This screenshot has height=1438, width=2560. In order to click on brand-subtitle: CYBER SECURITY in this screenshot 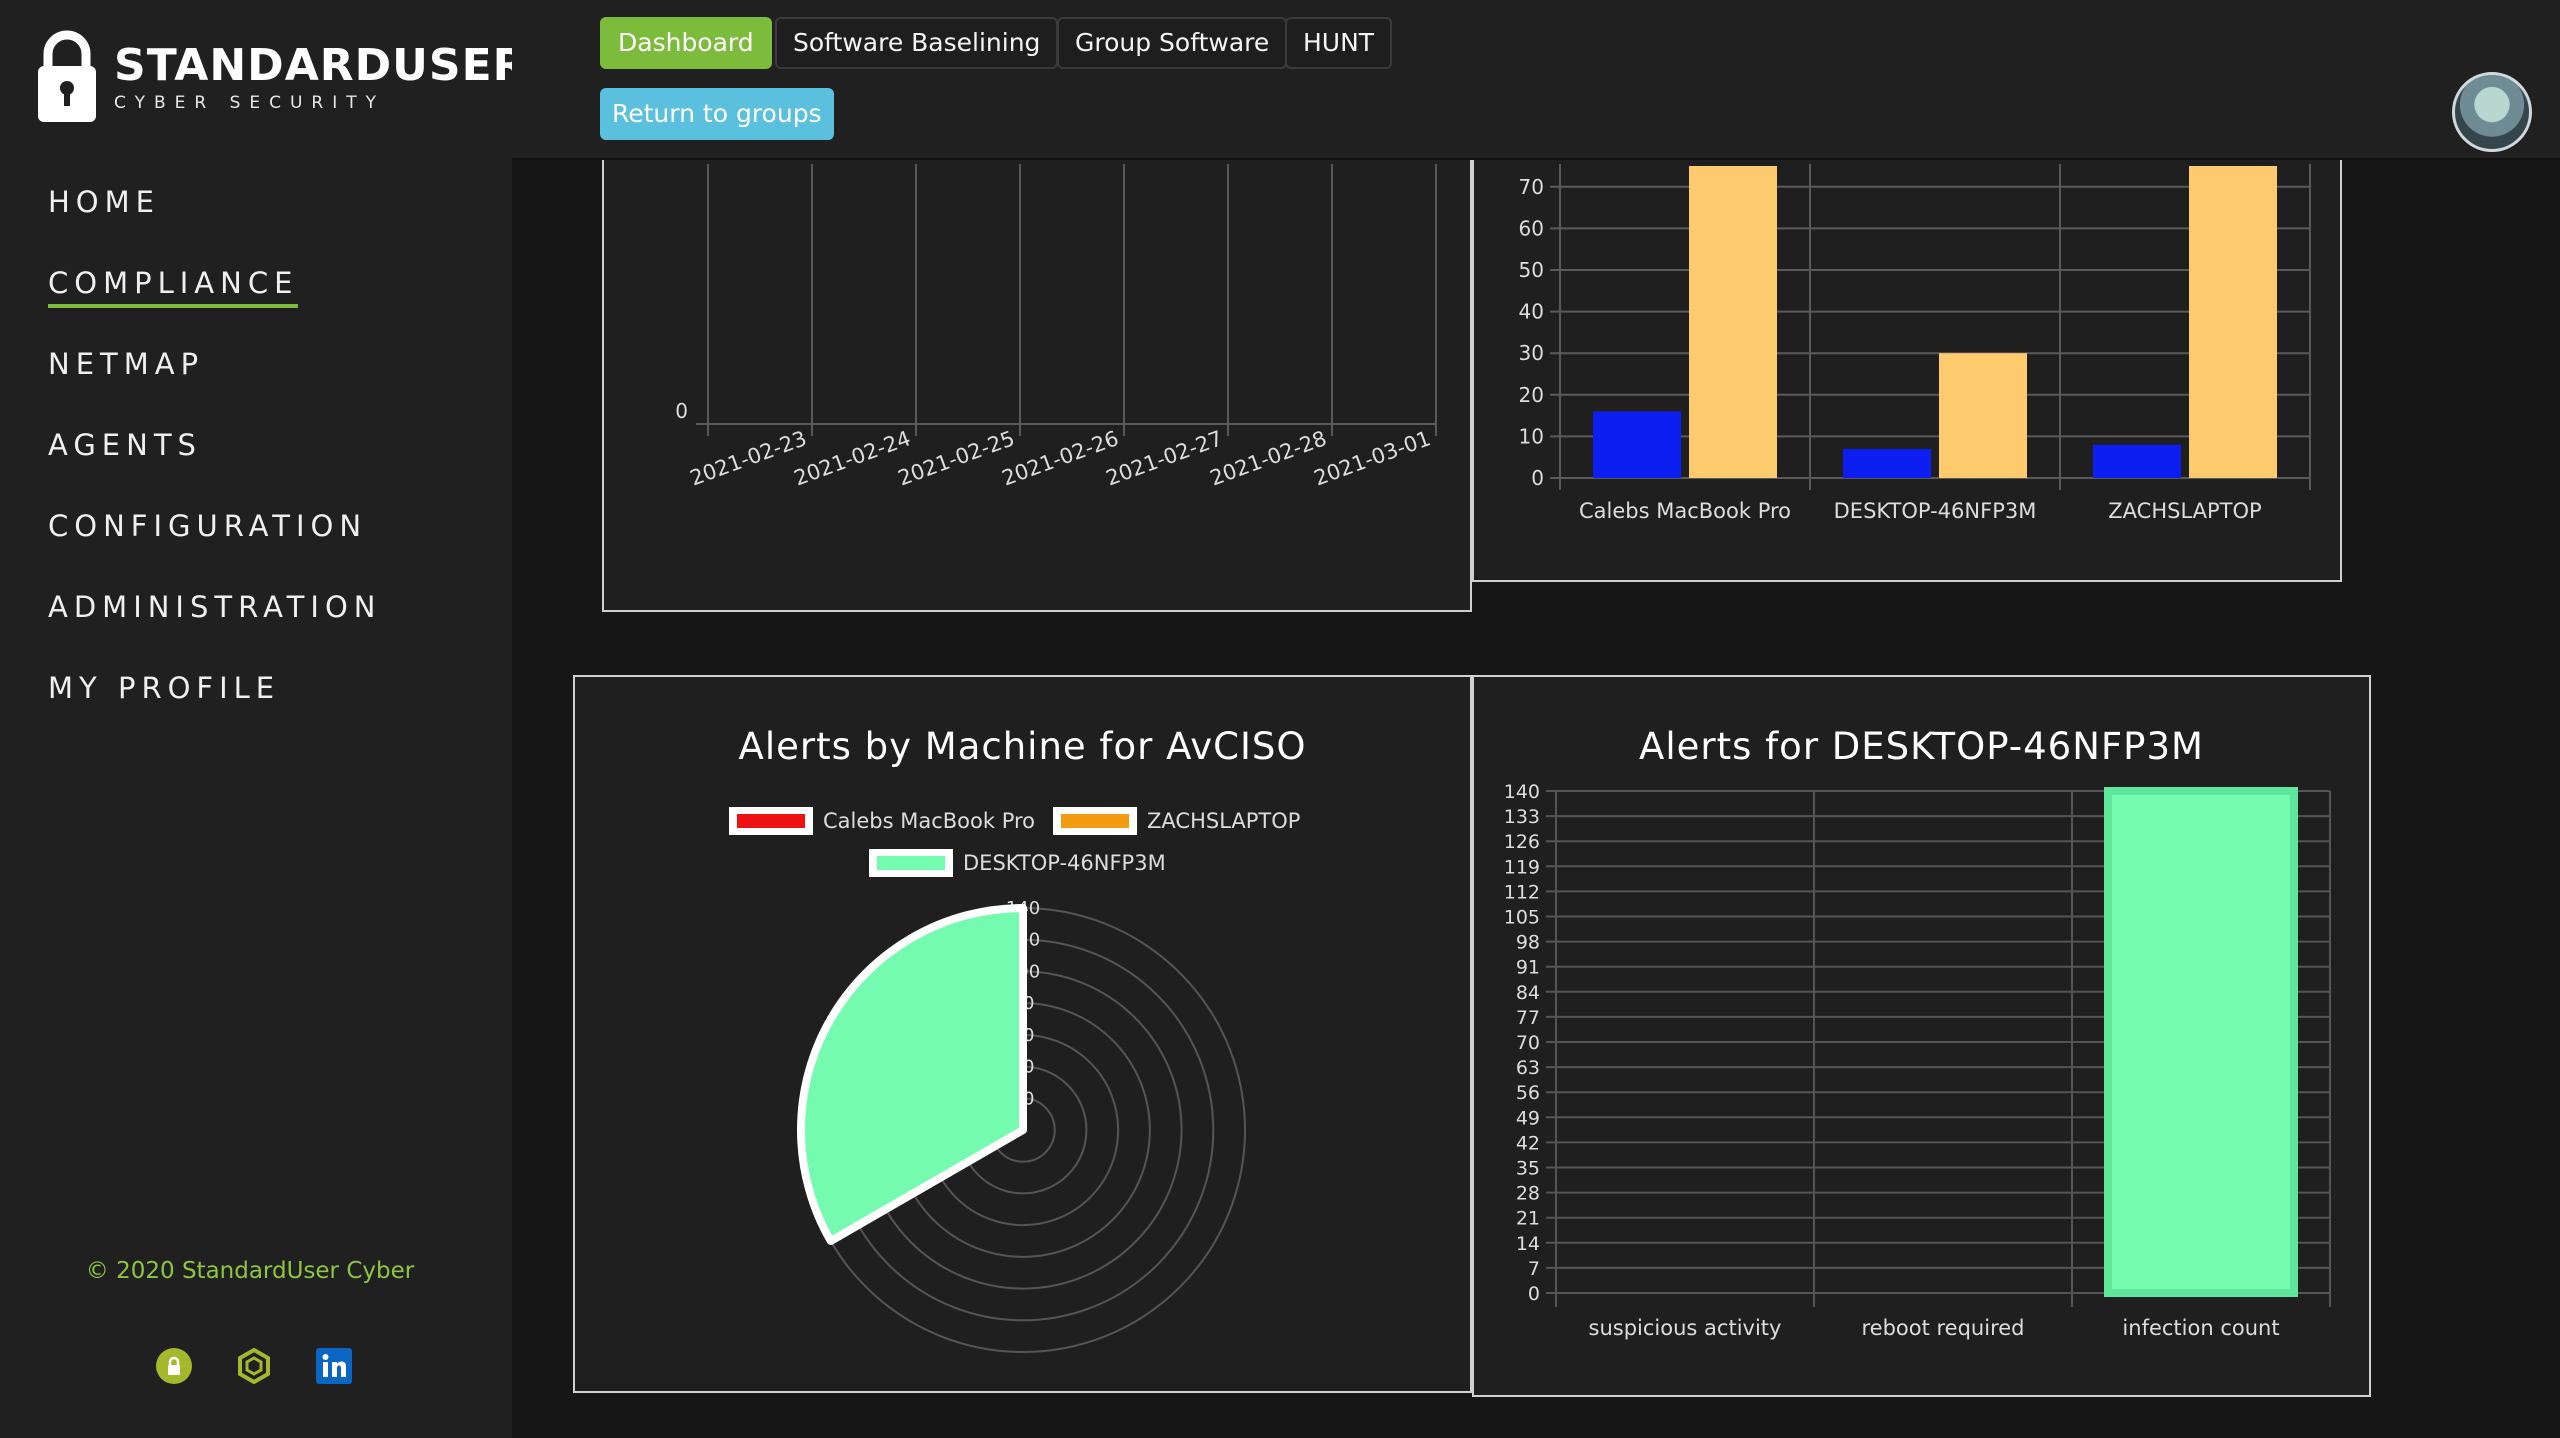, I will do `click(250, 102)`.